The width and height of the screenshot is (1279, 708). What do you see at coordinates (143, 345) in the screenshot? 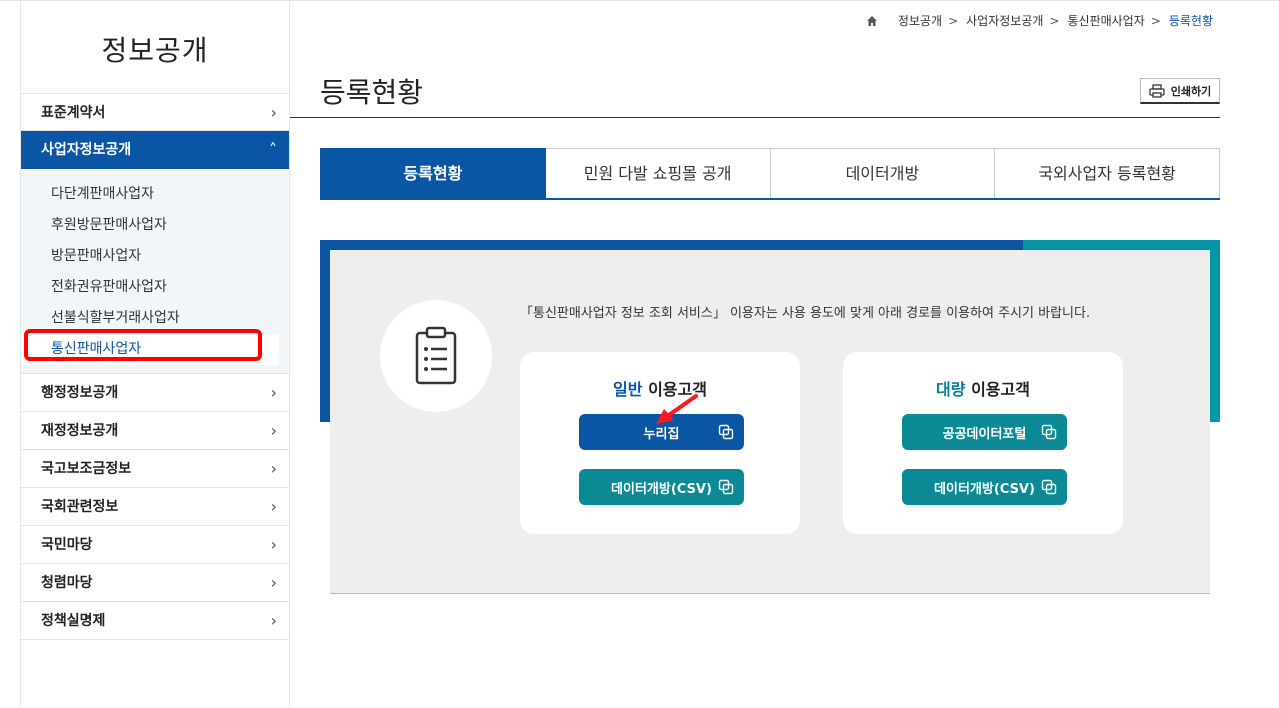
I see `highlight-annotation` at bounding box center [143, 345].